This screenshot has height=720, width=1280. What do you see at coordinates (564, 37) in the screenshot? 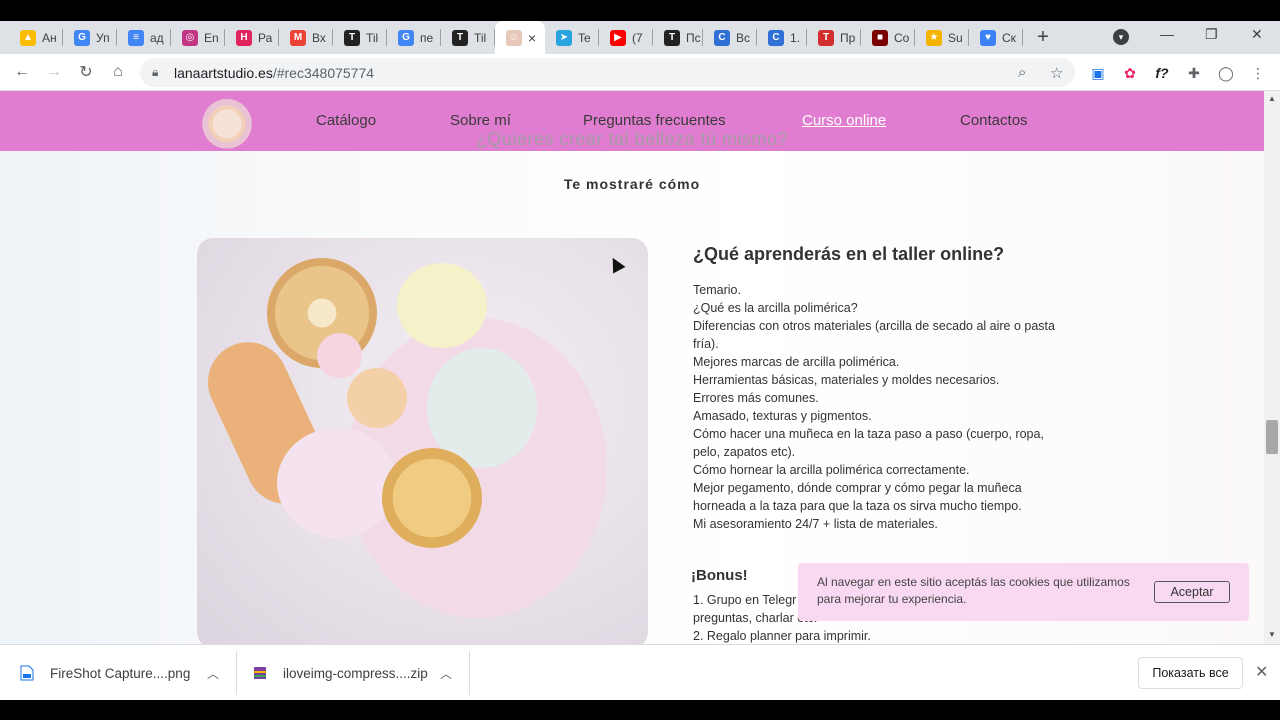
I see `tab-favicon-icon: ➤` at bounding box center [564, 37].